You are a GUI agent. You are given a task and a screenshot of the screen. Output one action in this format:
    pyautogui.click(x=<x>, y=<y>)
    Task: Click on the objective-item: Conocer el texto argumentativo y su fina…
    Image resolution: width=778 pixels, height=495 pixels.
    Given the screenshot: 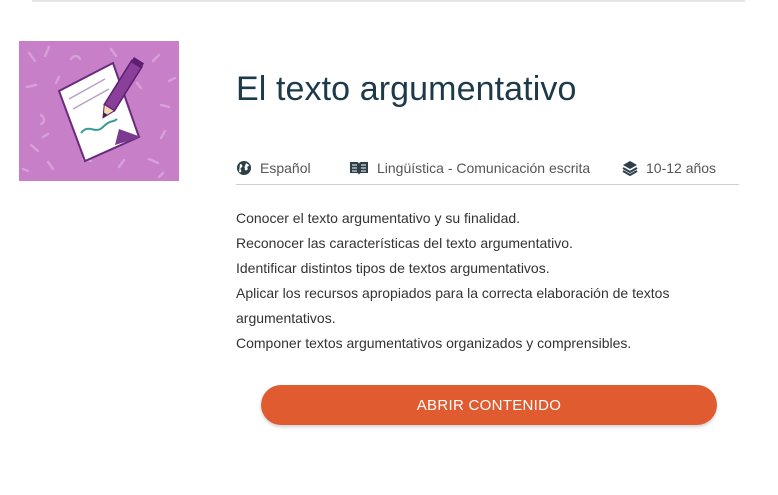 What is the action you would take?
    pyautogui.click(x=378, y=218)
    